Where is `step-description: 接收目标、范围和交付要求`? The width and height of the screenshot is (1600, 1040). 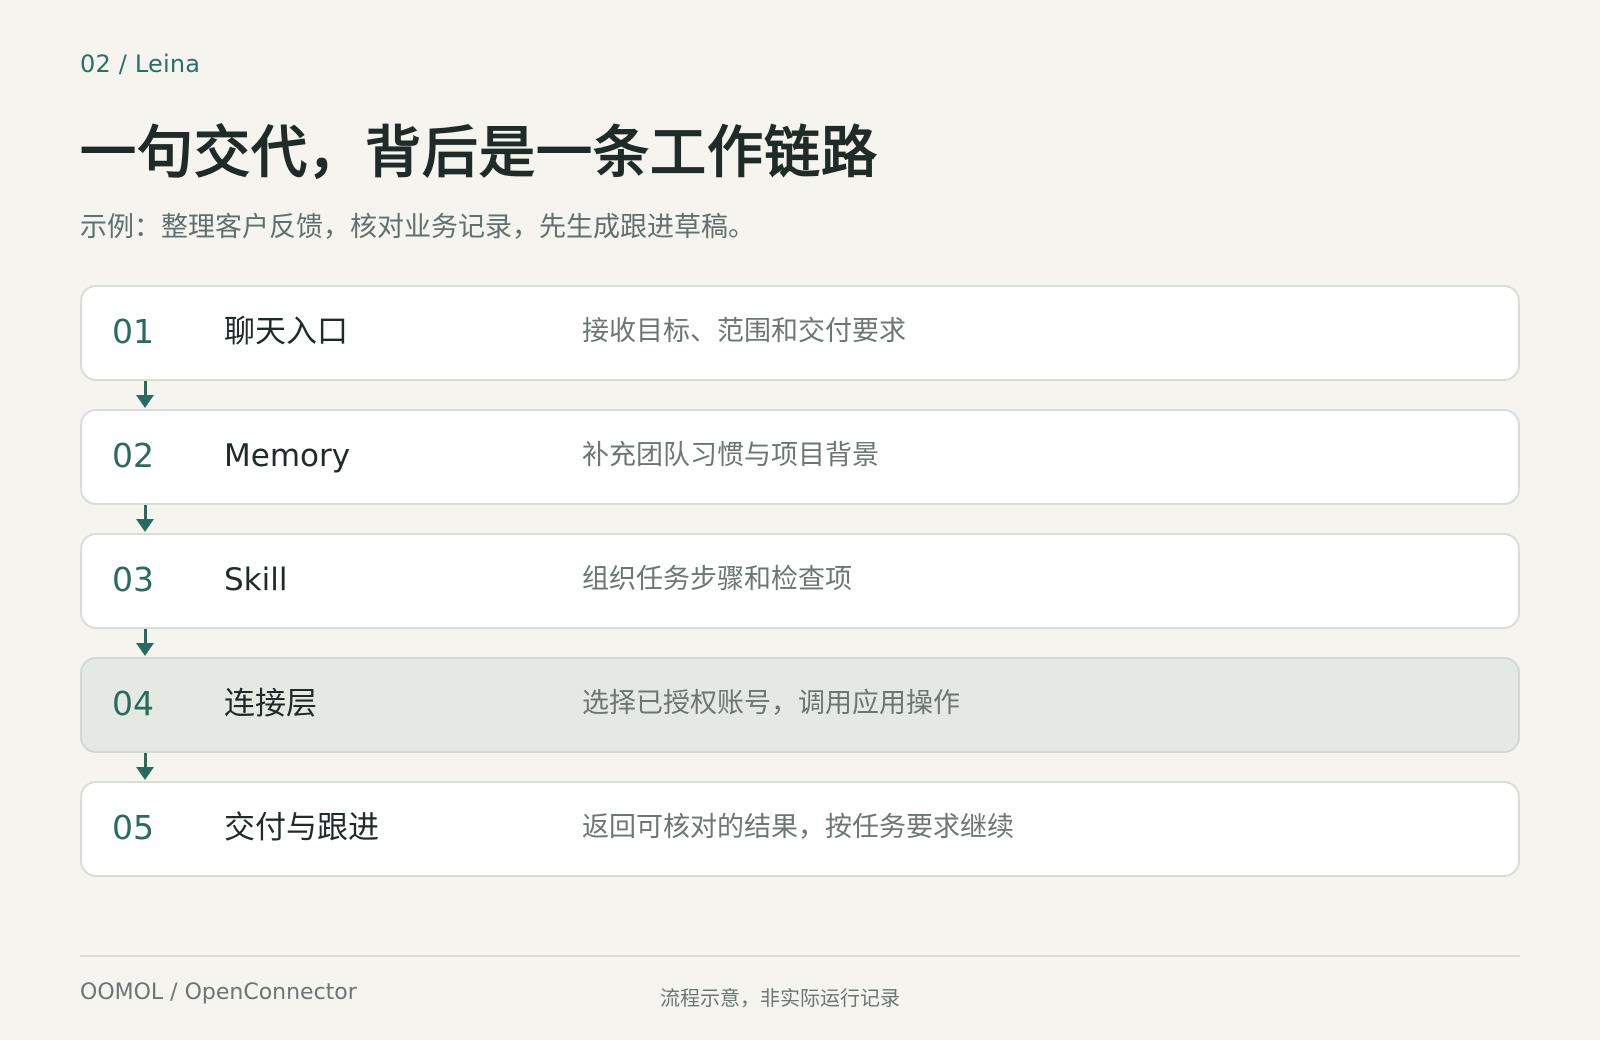
step-description: 接收目标、范围和交付要求 is located at coordinates (744, 331).